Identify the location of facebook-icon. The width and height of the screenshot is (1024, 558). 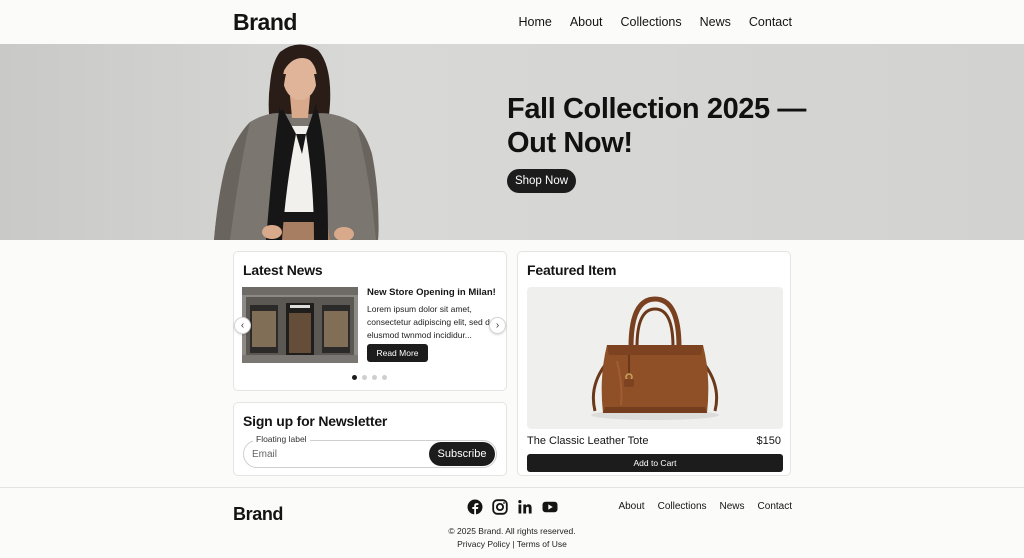
(475, 507).